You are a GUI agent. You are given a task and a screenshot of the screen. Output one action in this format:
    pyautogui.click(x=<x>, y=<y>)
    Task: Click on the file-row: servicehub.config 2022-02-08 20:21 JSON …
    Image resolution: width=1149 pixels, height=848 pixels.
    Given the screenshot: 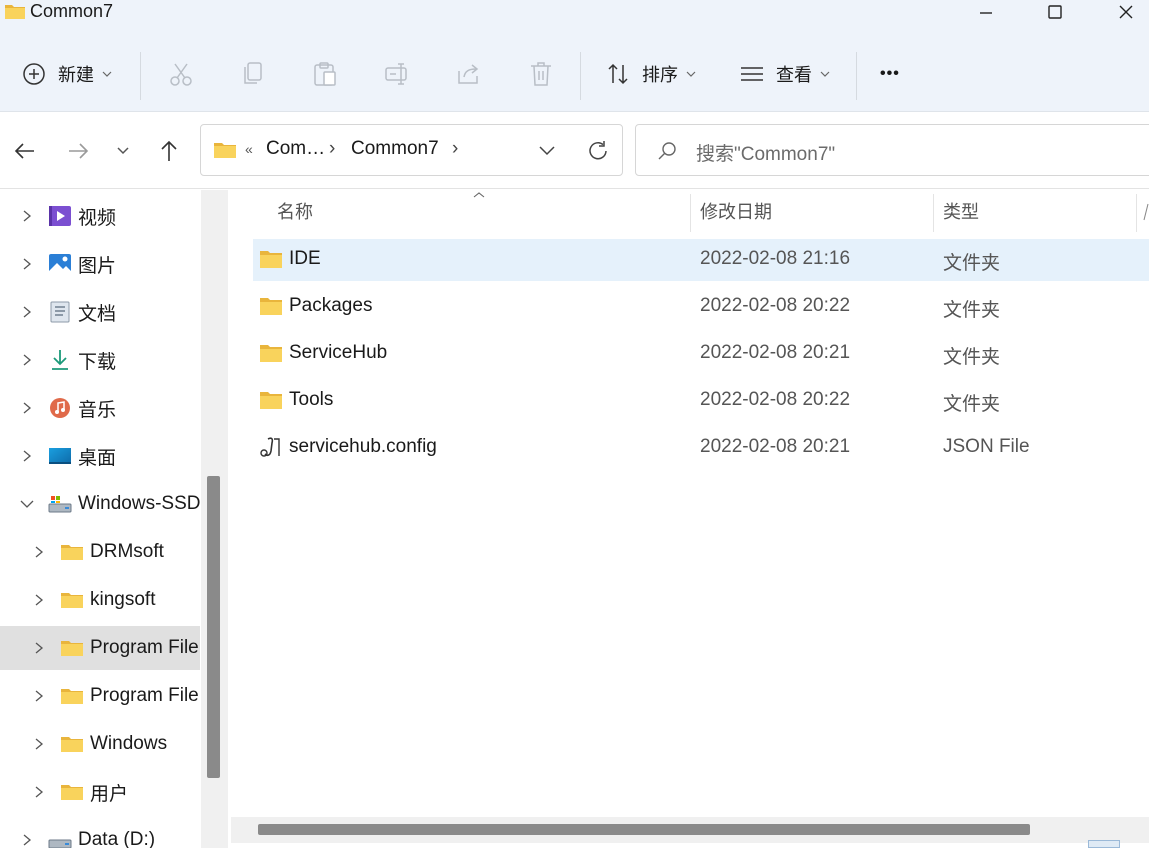 What is the action you would take?
    pyautogui.click(x=701, y=448)
    